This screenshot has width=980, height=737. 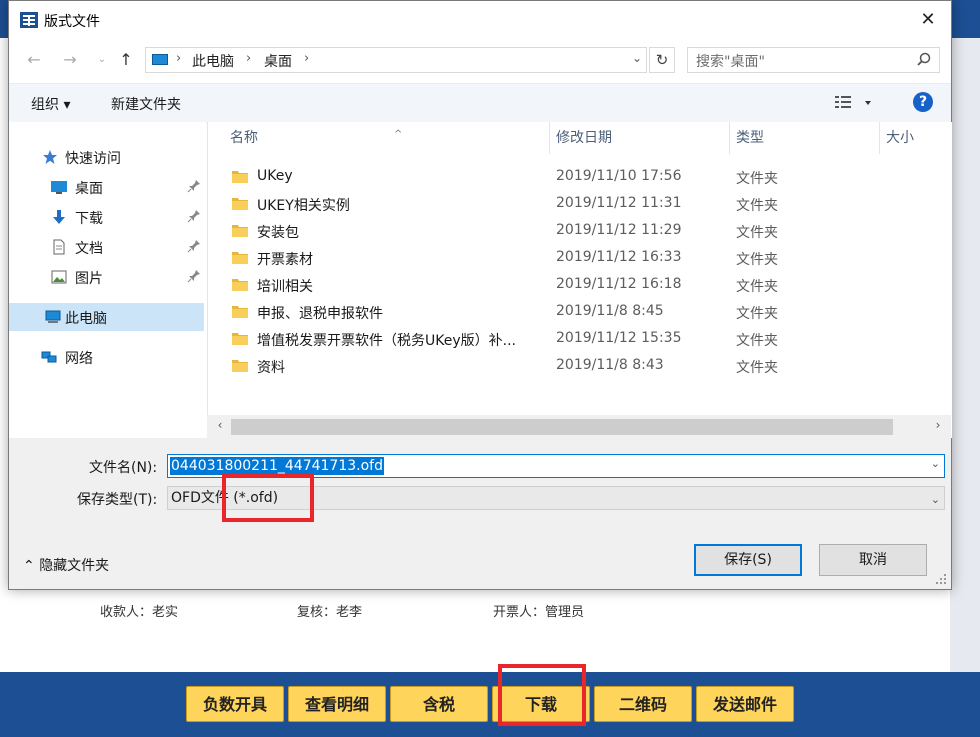 I want to click on organize-menu: 组织 ▾, so click(x=50, y=104).